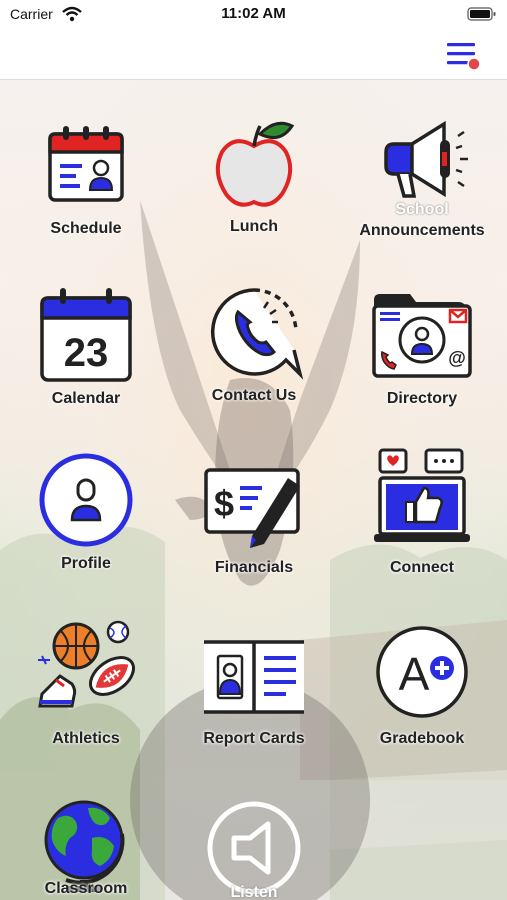  I want to click on tile-listen: Listen, so click(254, 836).